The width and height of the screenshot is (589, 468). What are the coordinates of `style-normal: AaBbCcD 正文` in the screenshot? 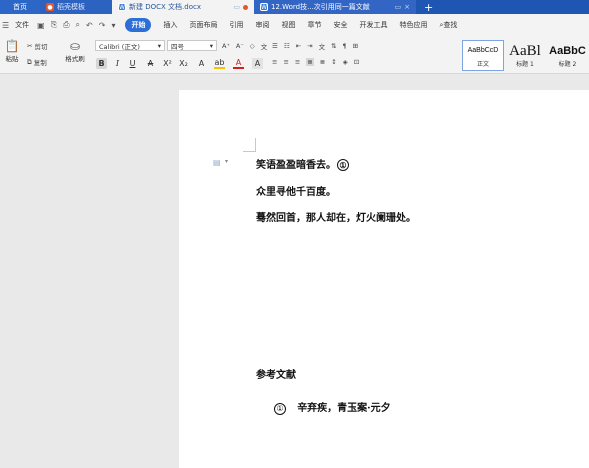 It's located at (483, 55).